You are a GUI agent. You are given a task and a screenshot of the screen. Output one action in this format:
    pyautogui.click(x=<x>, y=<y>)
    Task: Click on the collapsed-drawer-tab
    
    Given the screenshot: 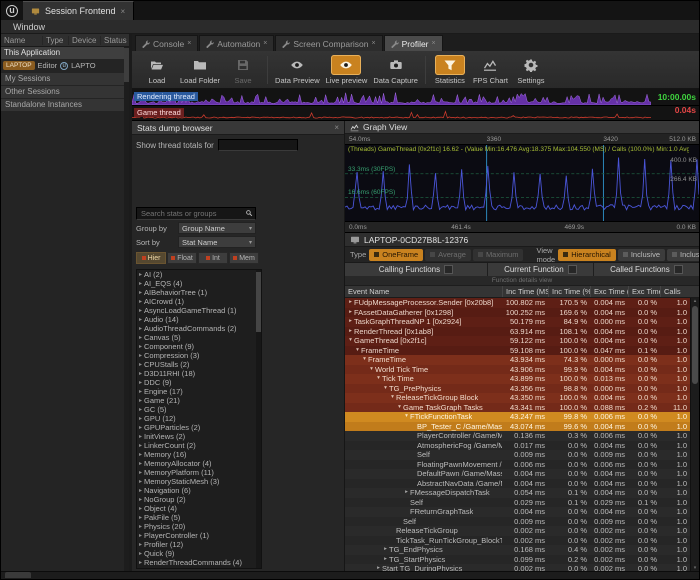 What is the action you would take?
    pyautogui.click(x=18, y=575)
    